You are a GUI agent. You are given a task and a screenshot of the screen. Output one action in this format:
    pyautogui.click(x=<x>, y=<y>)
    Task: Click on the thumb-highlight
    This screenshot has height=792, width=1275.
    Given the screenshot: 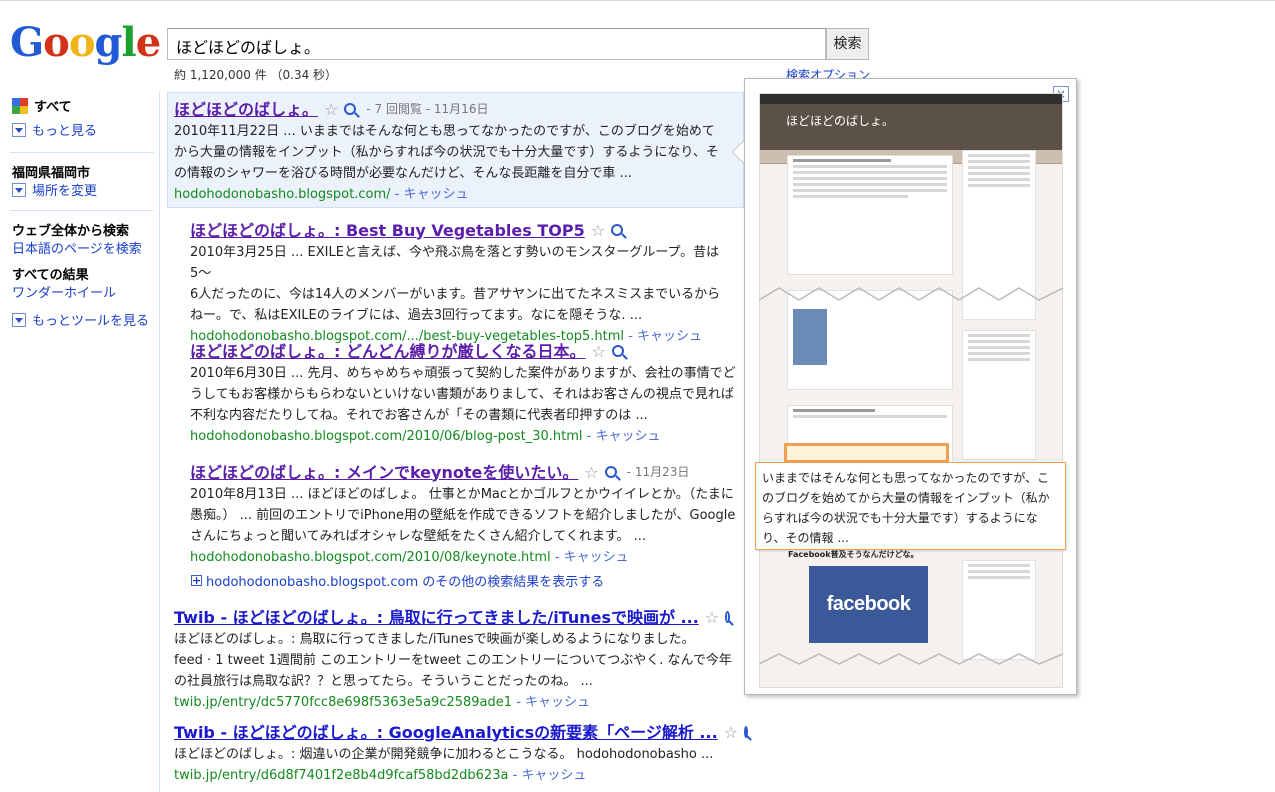 What is the action you would take?
    pyautogui.click(x=866, y=453)
    